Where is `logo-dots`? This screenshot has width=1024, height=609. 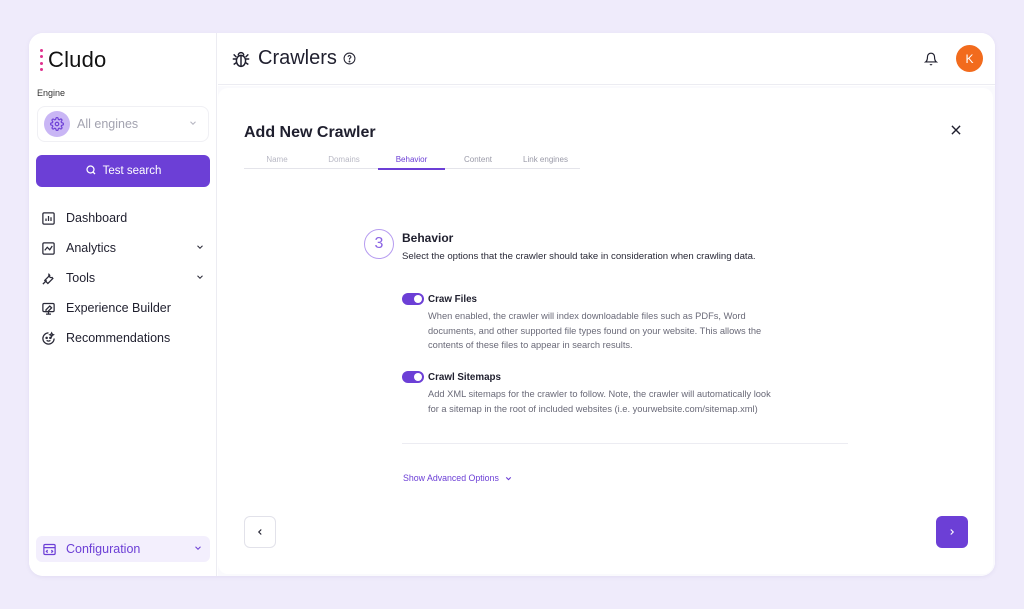 logo-dots is located at coordinates (41, 60).